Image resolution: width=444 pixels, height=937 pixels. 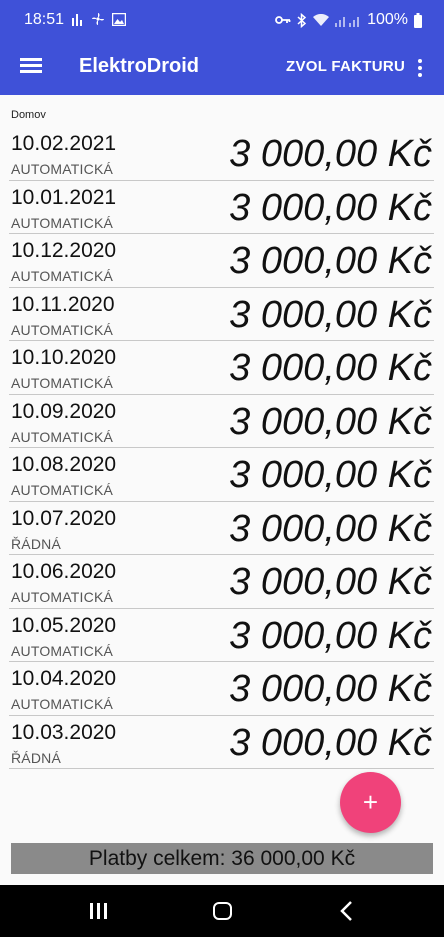 I want to click on invoice-date: 10.09.2020, so click(x=64, y=411).